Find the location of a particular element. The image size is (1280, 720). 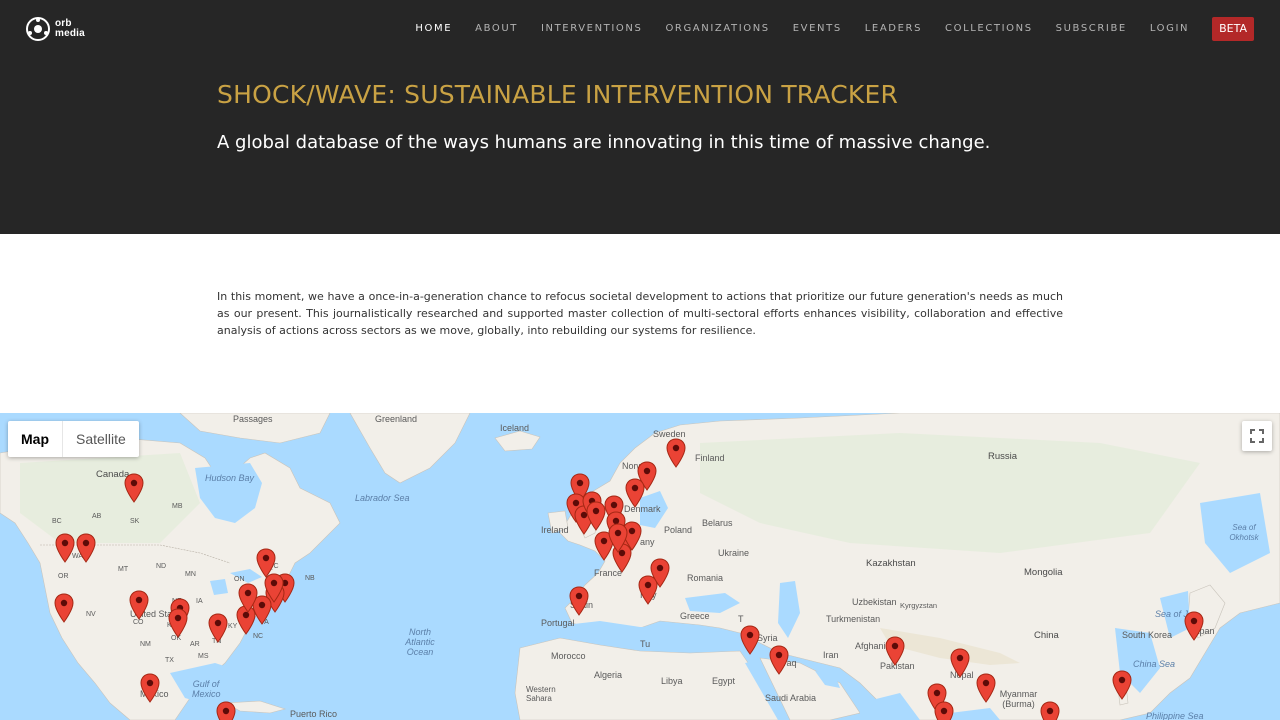

label-finland: Finland is located at coordinates (710, 458).